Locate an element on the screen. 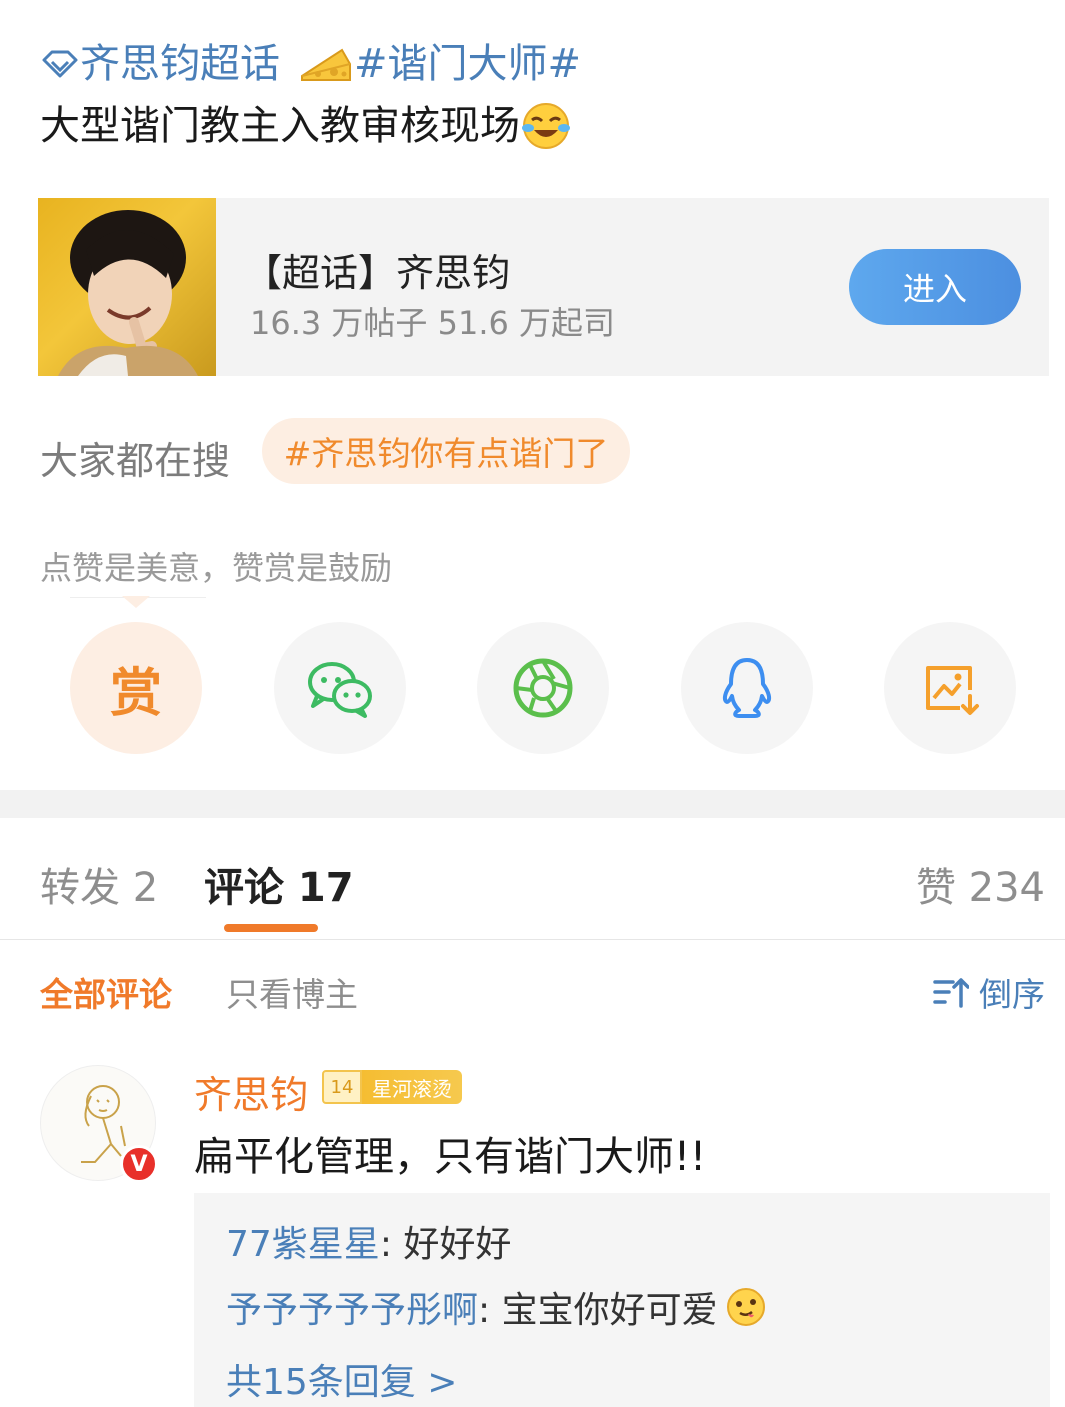 The width and height of the screenshot is (1065, 1407). qq-penguin-icon is located at coordinates (747, 688).